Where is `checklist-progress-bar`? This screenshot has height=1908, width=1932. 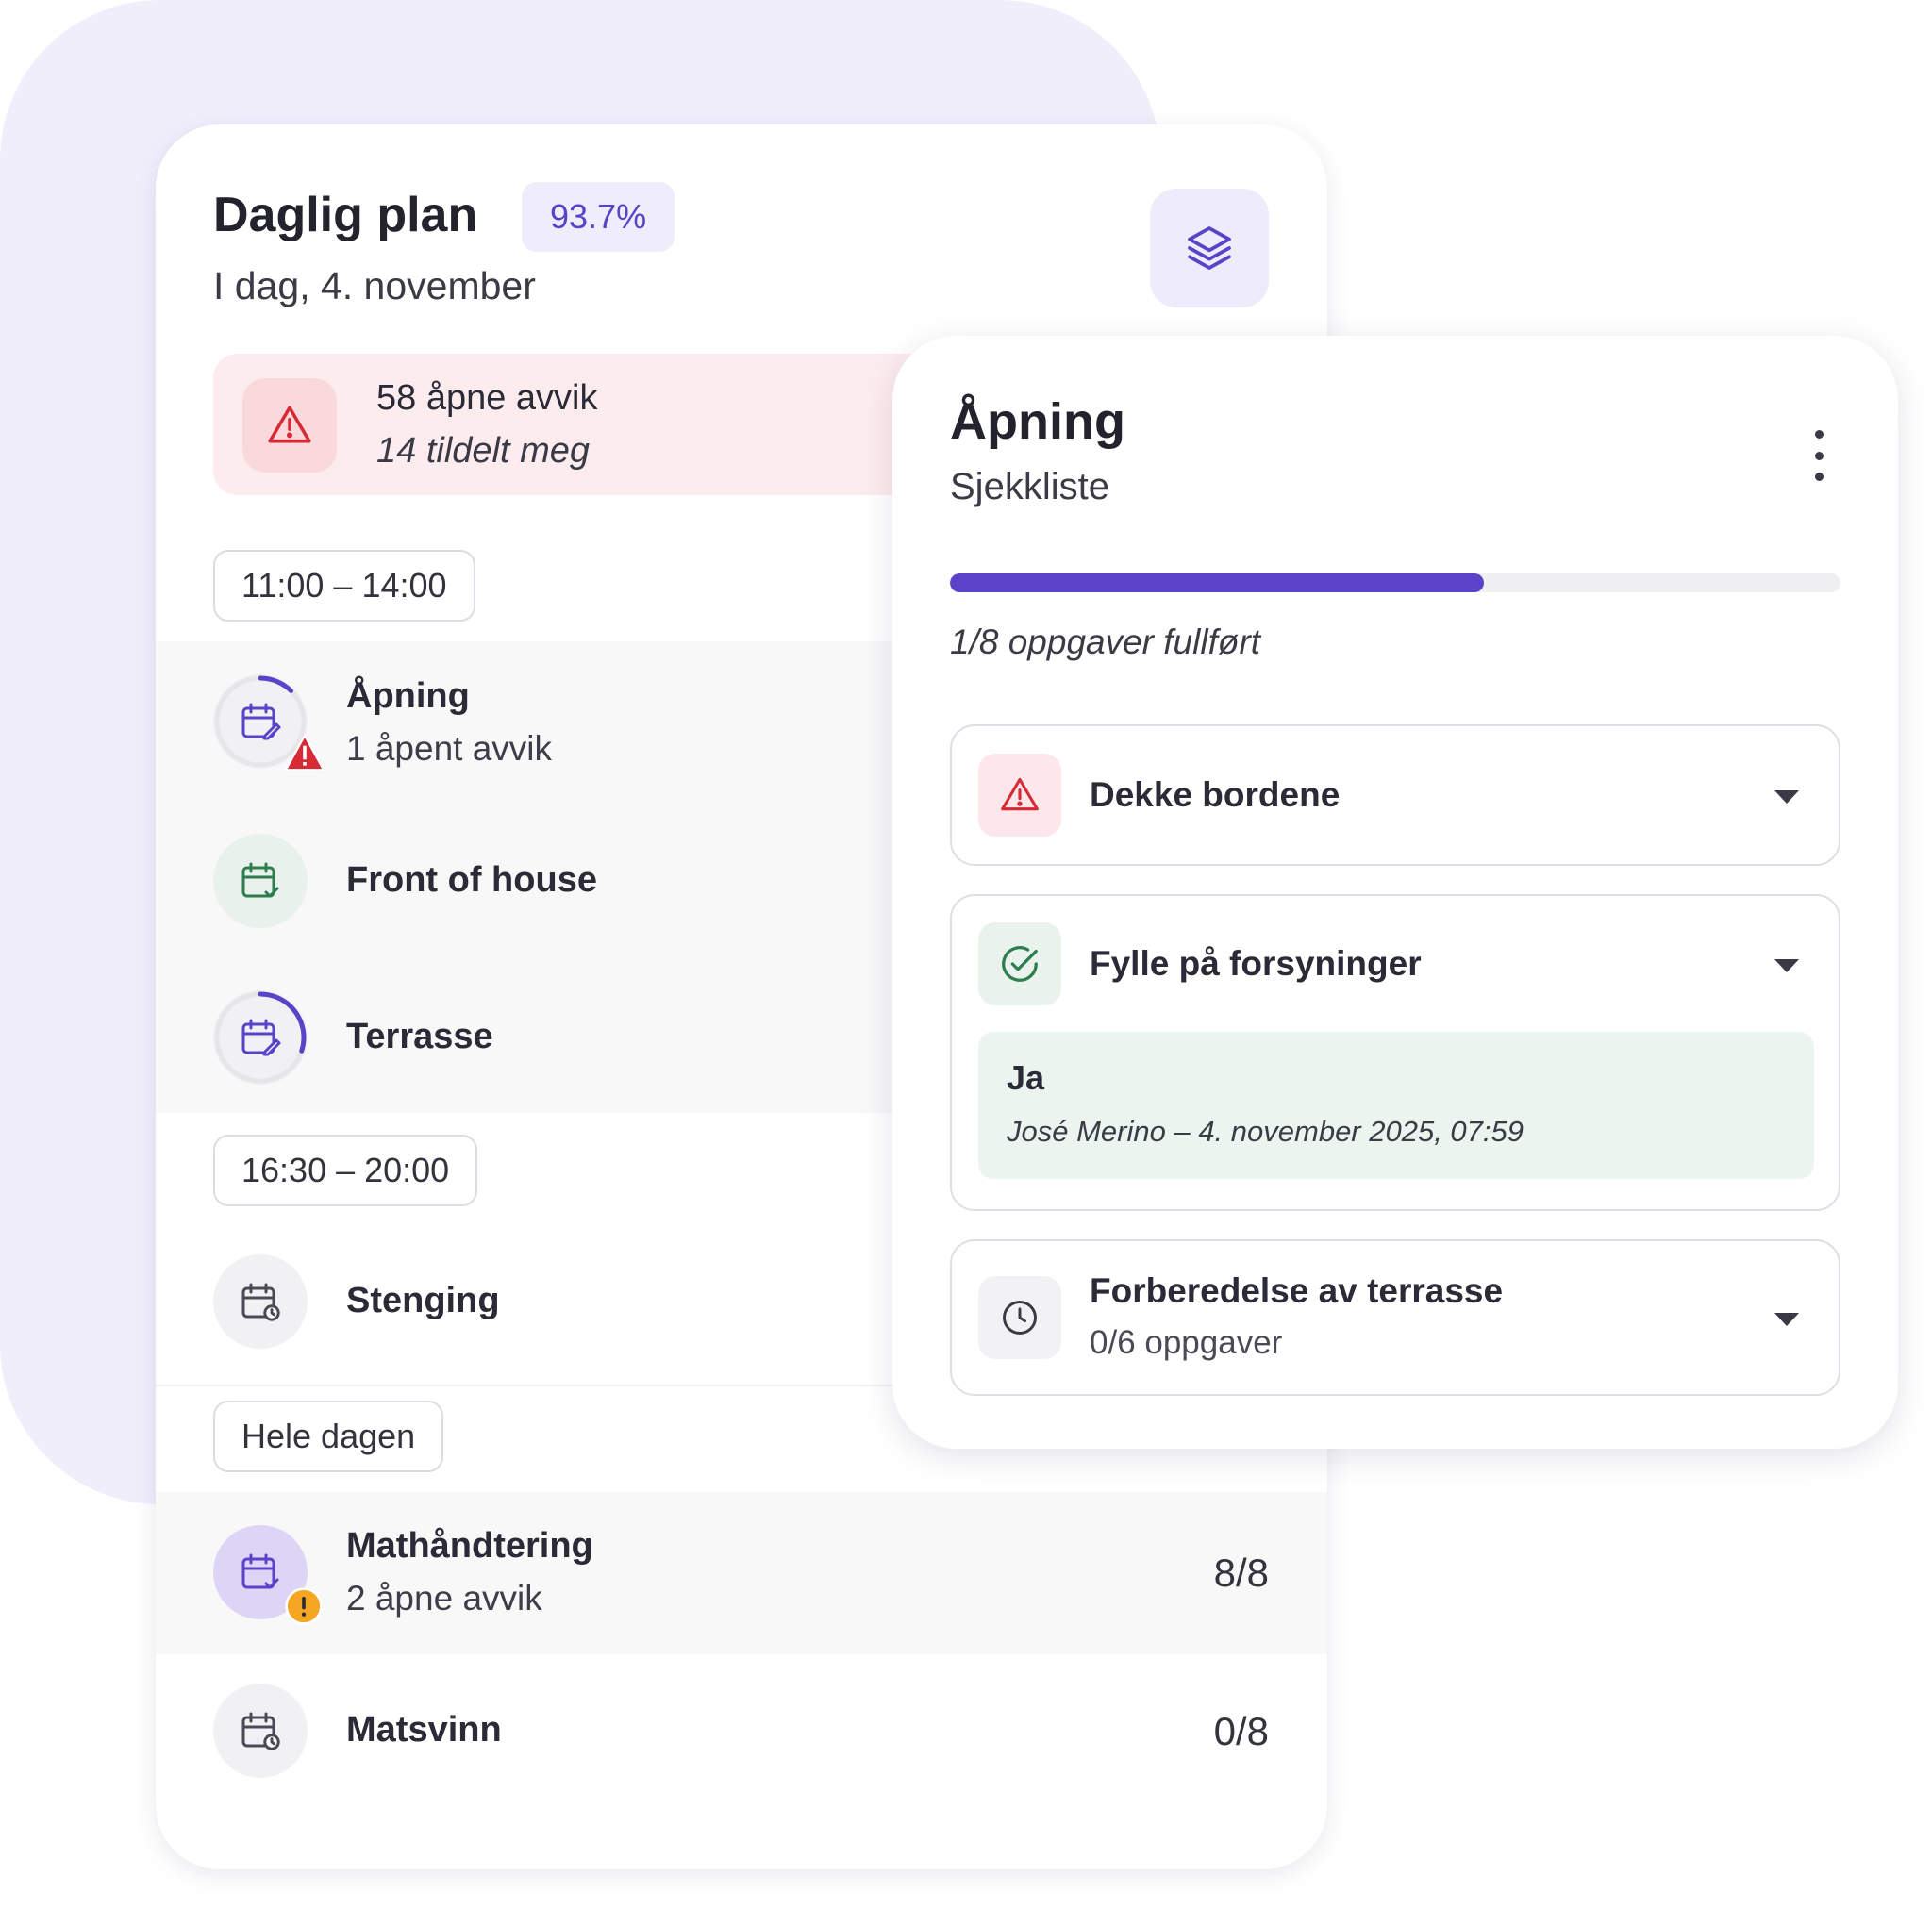
checklist-progress-bar is located at coordinates (1395, 582).